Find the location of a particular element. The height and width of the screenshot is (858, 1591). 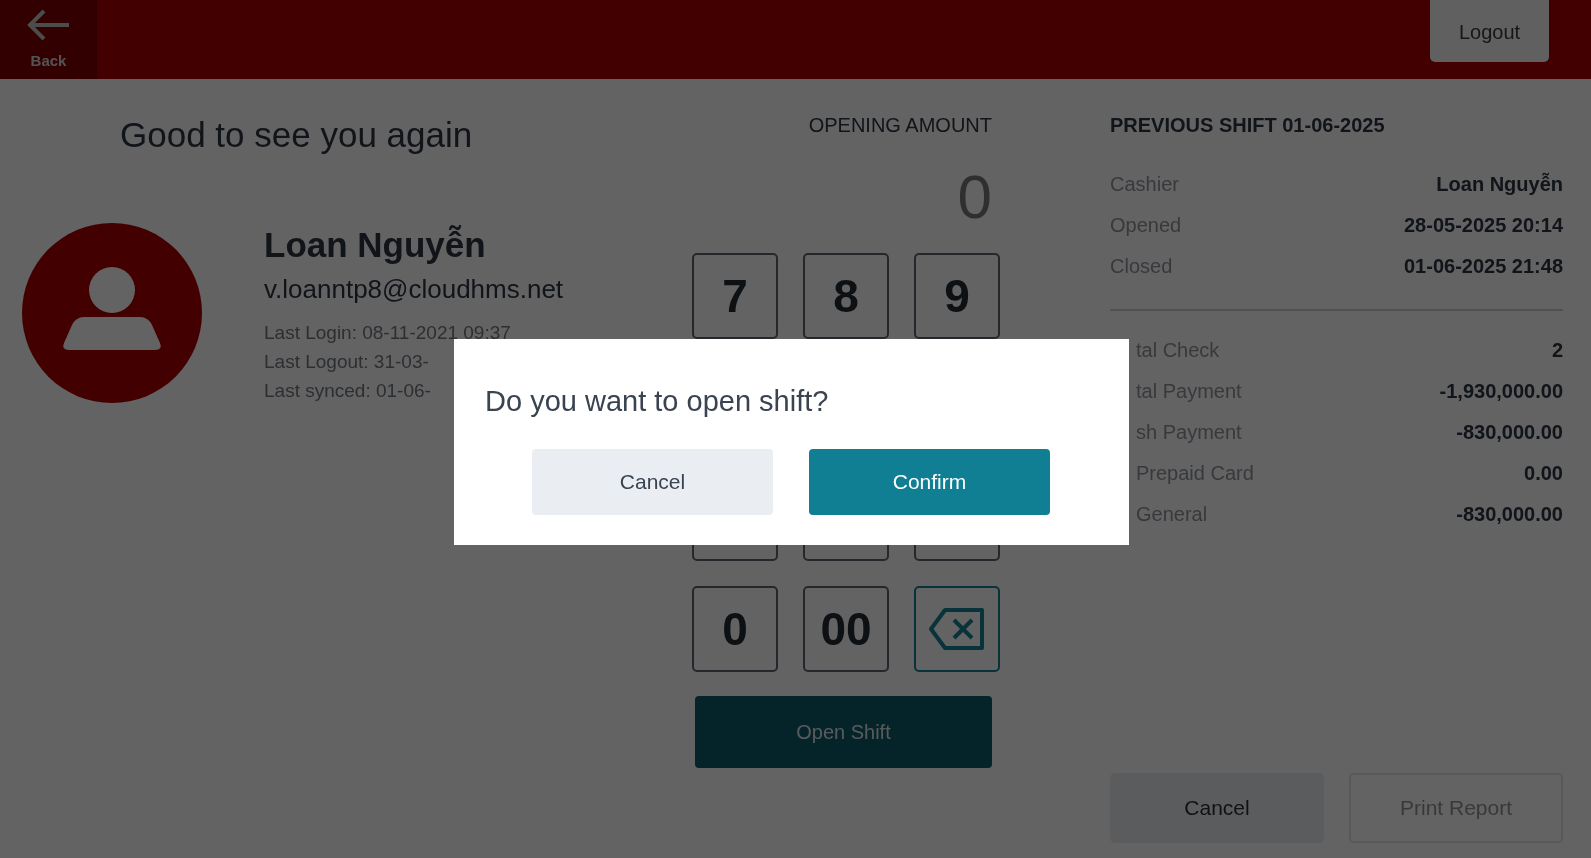

user-name: Loan Nguyễn is located at coordinates (375, 245).